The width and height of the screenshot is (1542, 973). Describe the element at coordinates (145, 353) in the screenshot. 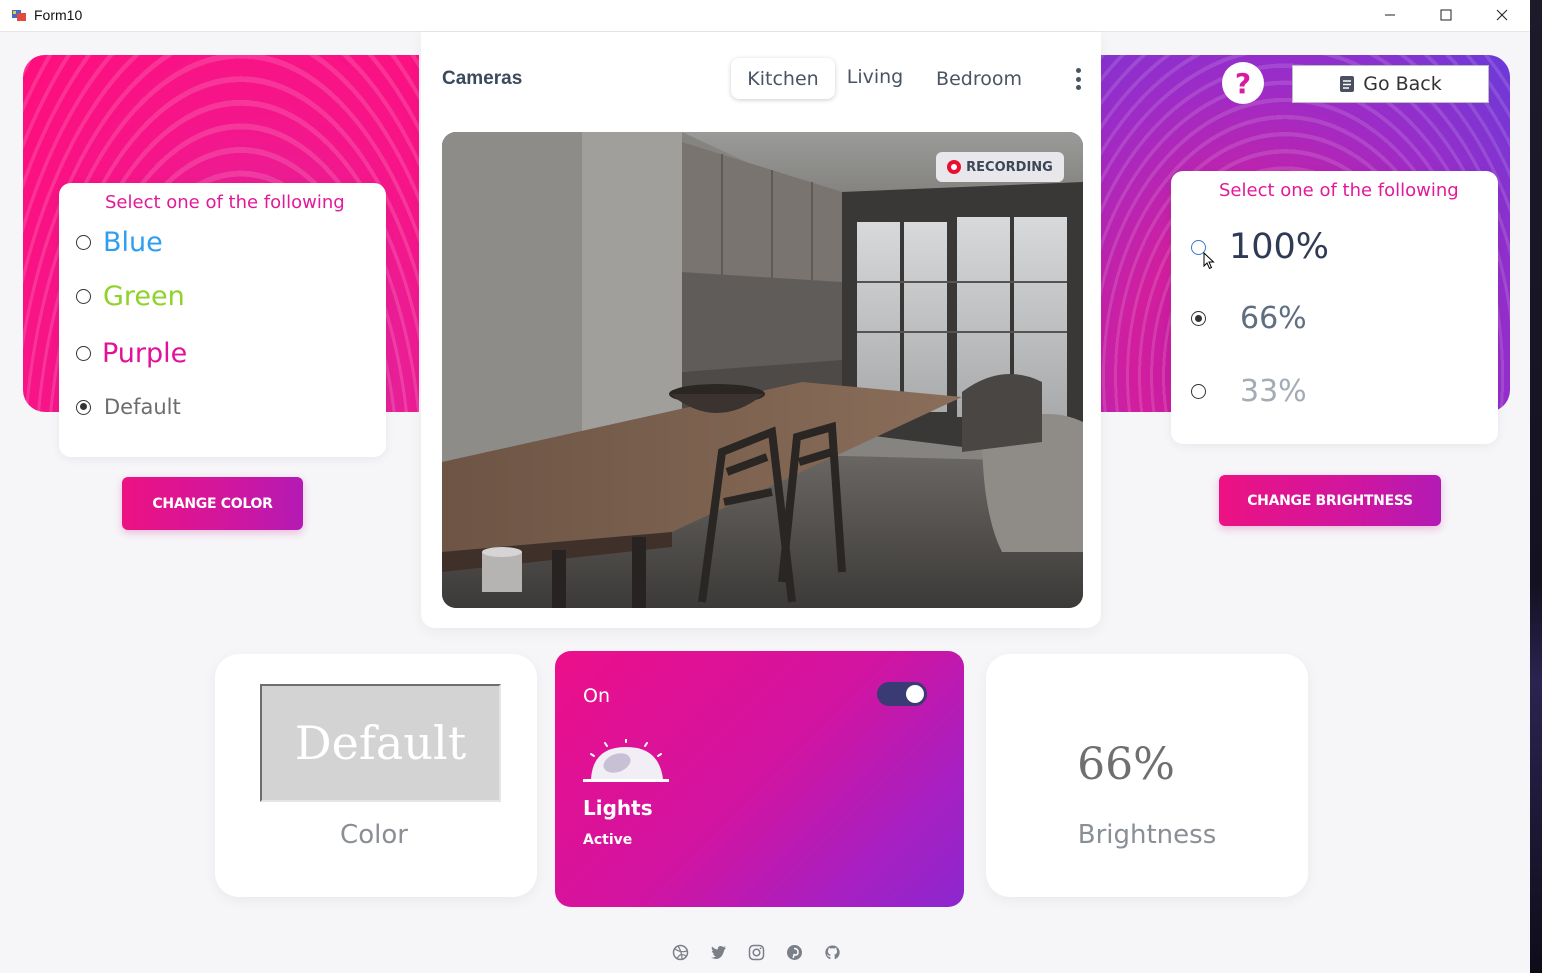

I see `color-option-label: Purple` at that location.